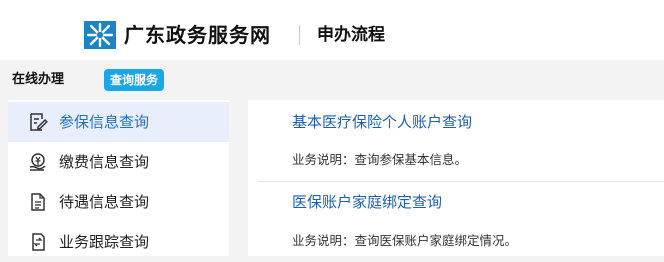 The width and height of the screenshot is (664, 262). I want to click on sidebar-item-label: 参保信息查询, so click(104, 122).